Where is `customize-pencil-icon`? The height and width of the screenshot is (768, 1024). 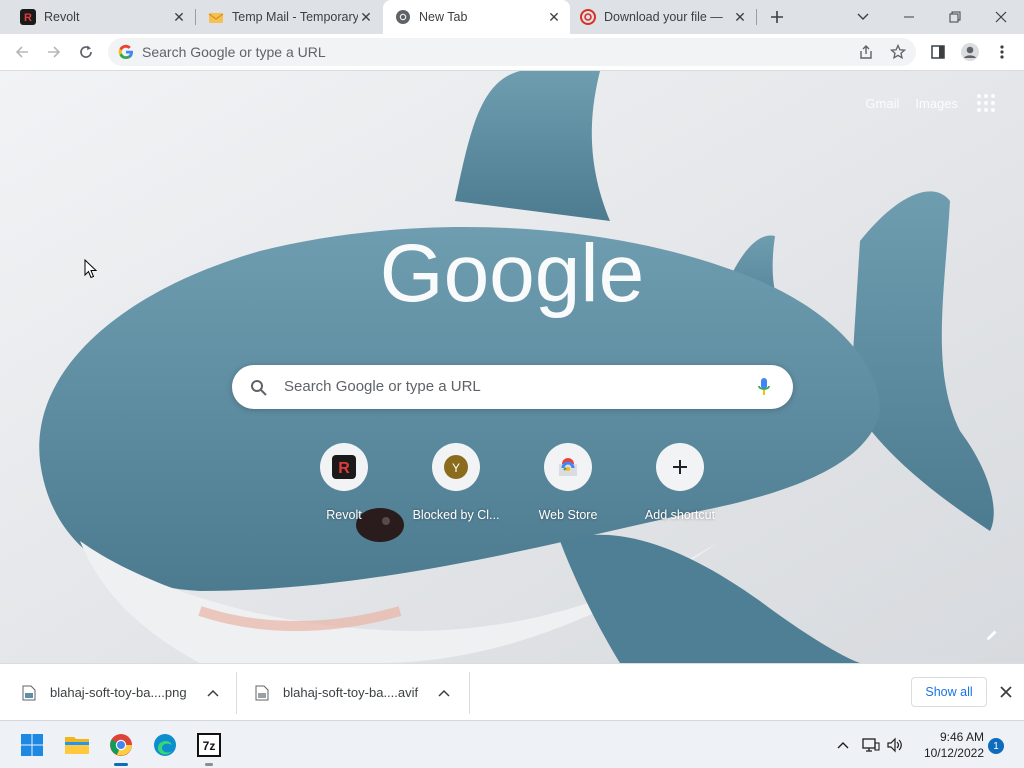
customize-pencil-icon is located at coordinates (992, 635).